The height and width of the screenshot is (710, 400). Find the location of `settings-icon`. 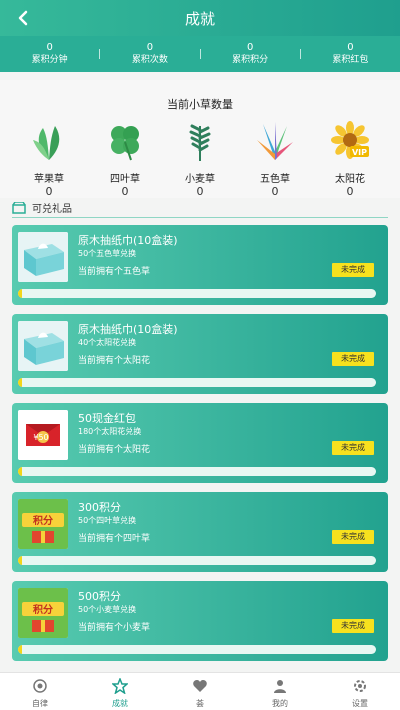

settings-icon is located at coordinates (360, 686).